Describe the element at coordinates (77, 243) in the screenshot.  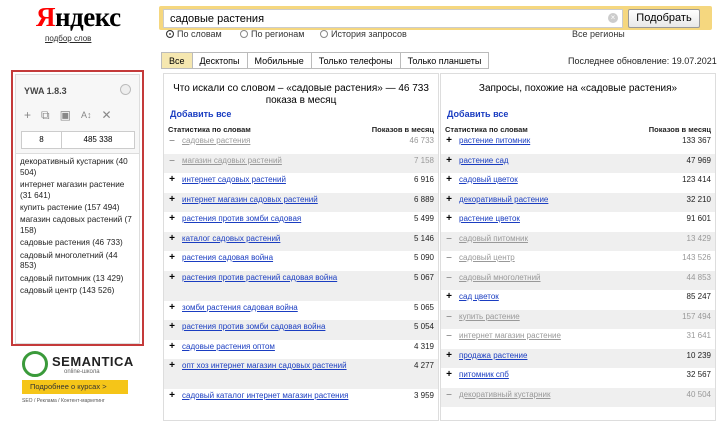
I see `ywa-list-item: садовые растения (46 733)` at that location.